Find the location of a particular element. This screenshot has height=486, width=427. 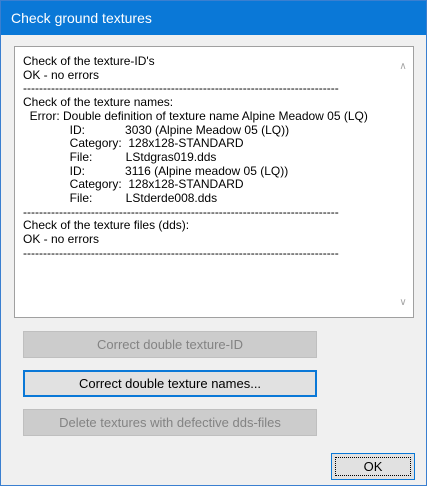

ok-button: OK is located at coordinates (373, 466).